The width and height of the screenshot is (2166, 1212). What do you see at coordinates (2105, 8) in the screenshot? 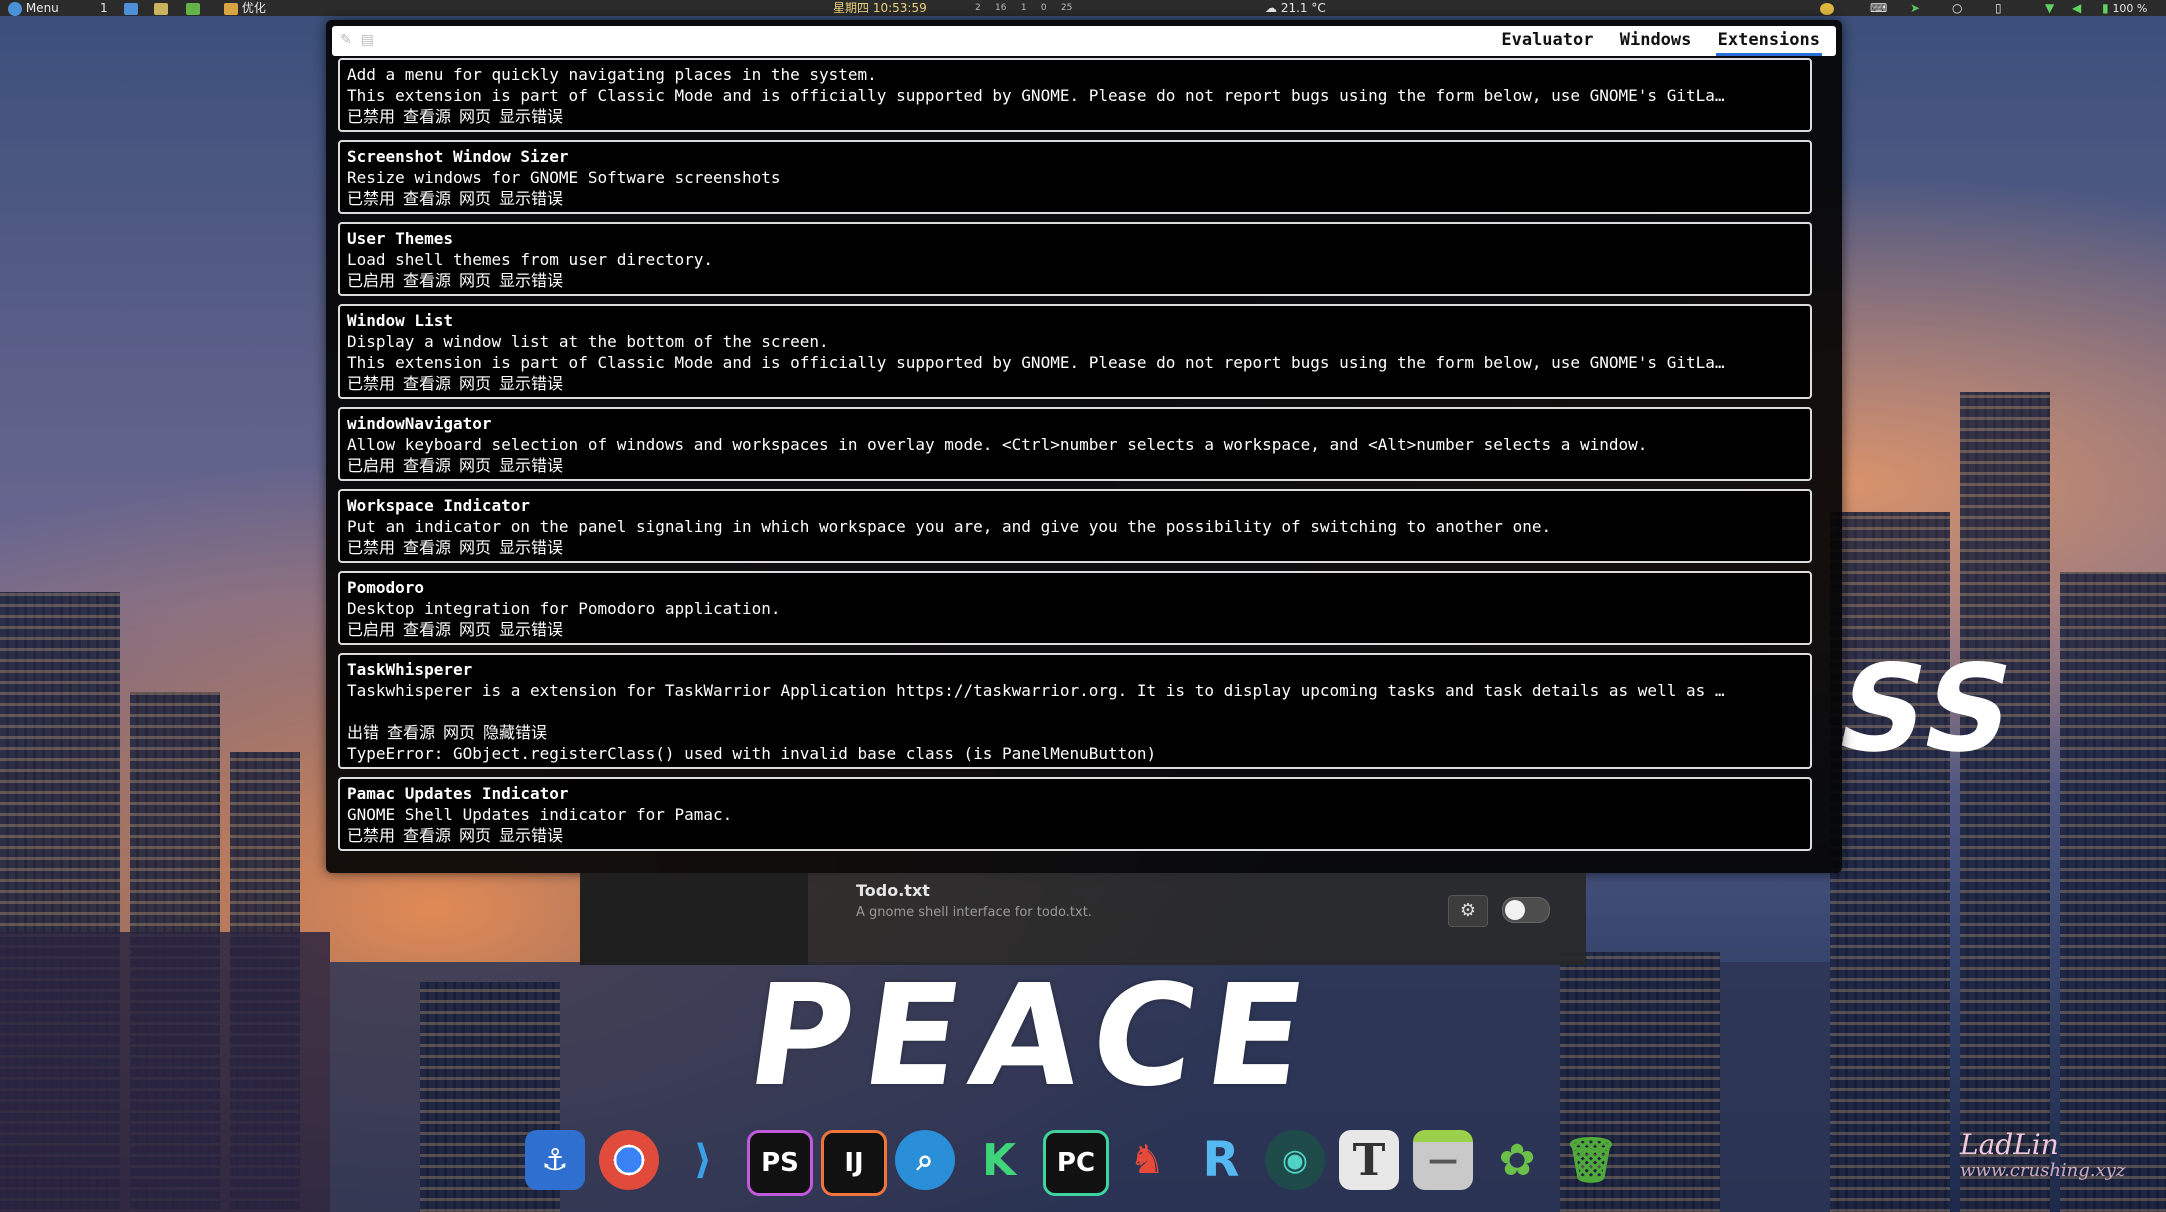
I see `battery-icon: ▮` at bounding box center [2105, 8].